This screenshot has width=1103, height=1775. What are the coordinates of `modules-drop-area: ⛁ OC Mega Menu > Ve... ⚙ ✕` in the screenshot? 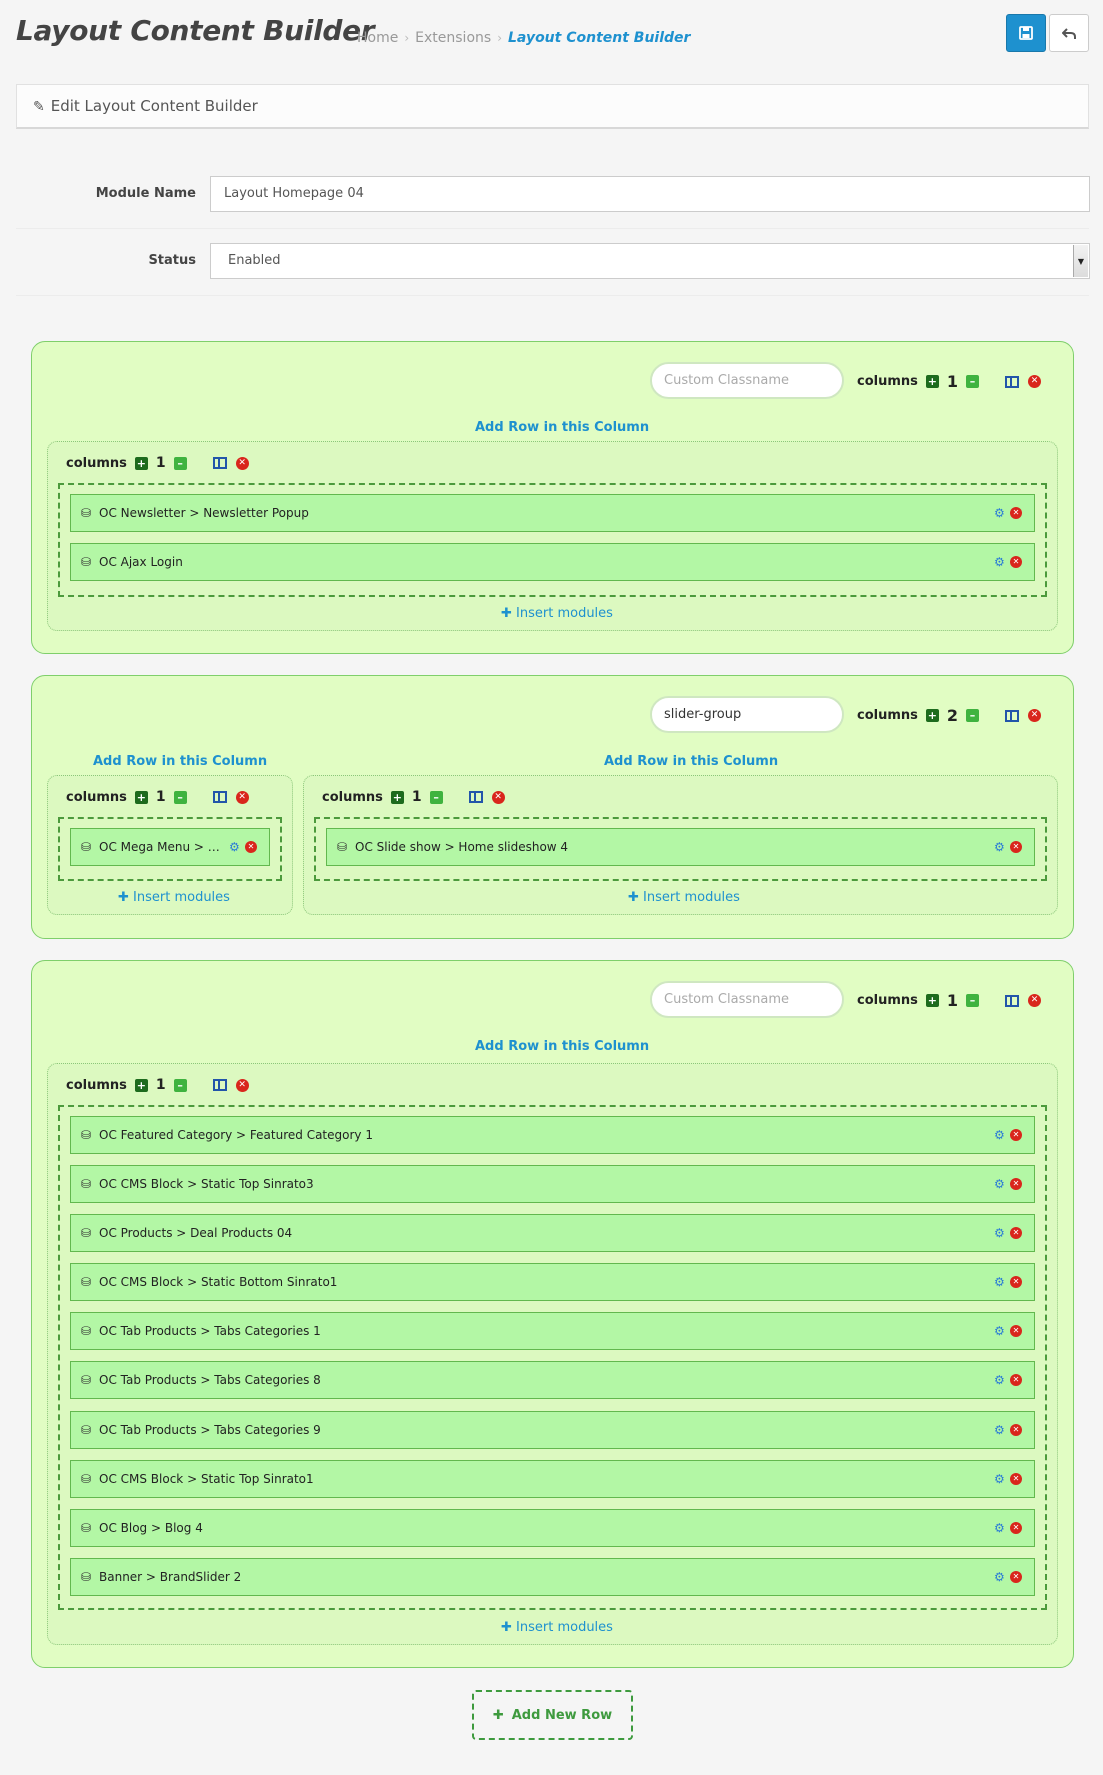 It's located at (170, 849).